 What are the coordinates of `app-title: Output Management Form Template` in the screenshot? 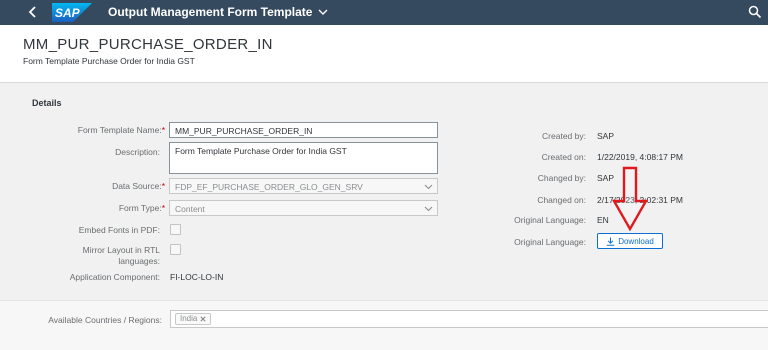 It's located at (210, 12).